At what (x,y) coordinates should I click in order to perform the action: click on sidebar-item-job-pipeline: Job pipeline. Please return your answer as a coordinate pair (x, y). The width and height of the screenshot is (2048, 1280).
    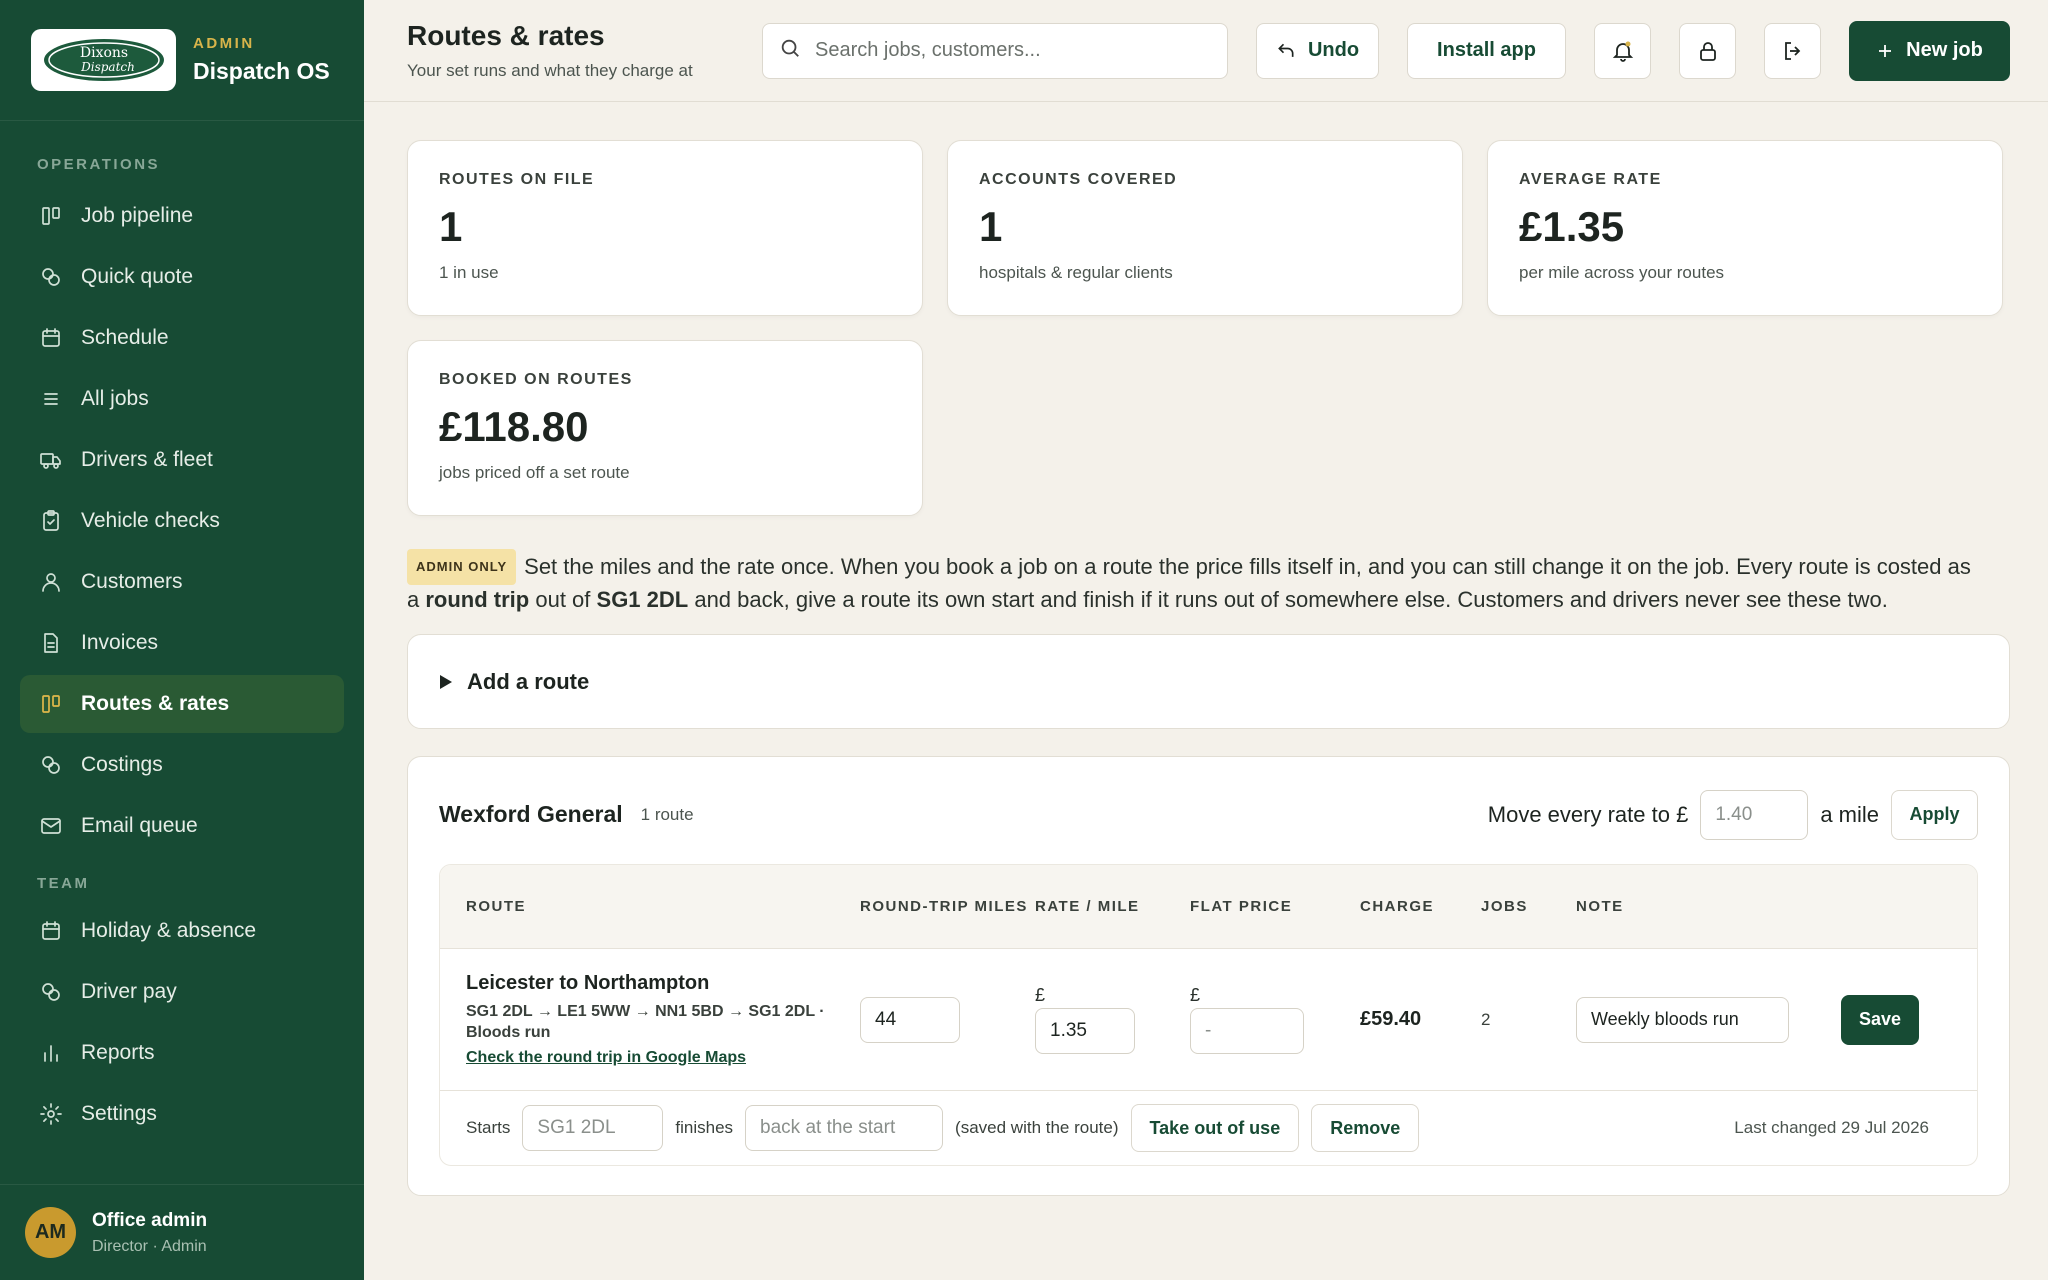
    Looking at the image, I should click on (182, 216).